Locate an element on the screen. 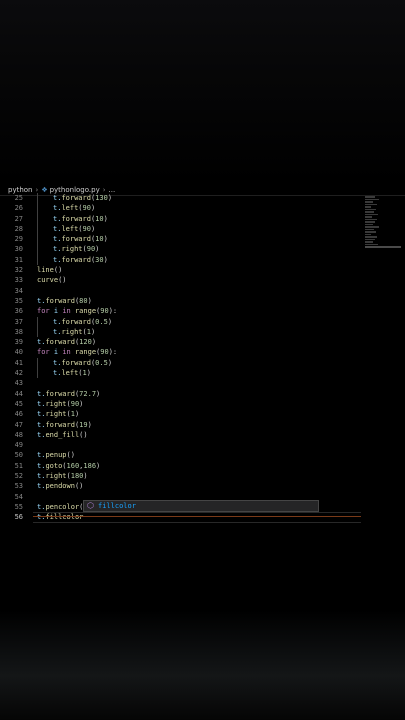 This screenshot has height=720, width=405. line-number: 43 is located at coordinates (18, 383).